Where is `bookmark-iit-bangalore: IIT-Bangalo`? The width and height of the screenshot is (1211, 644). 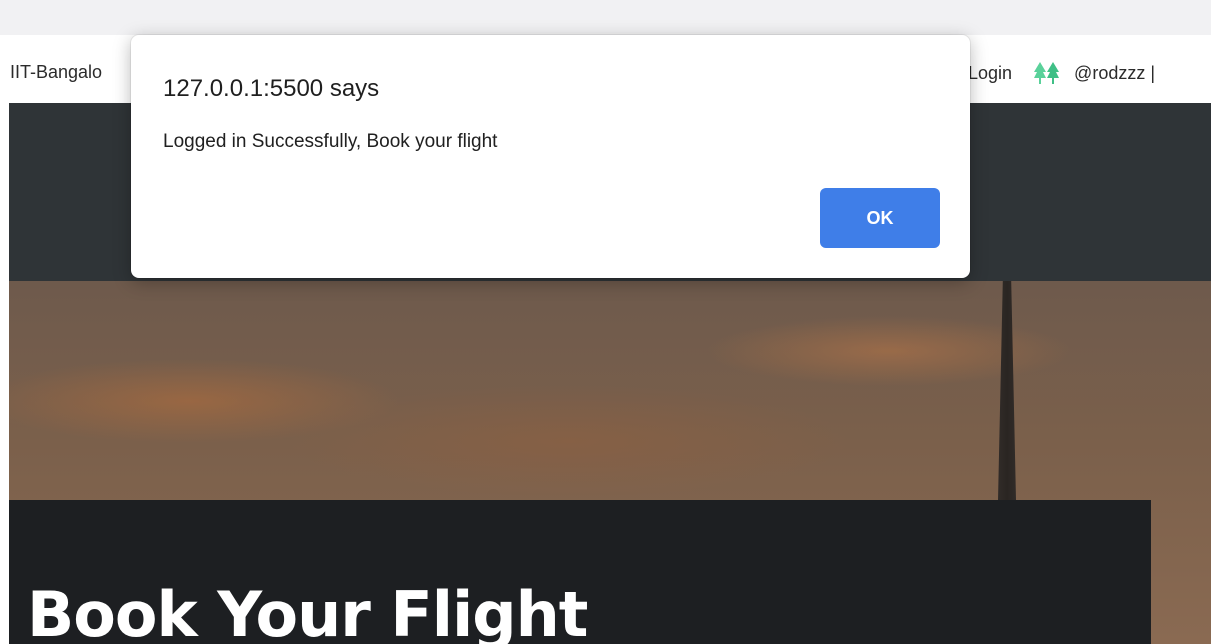 bookmark-iit-bangalore: IIT-Bangalo is located at coordinates (56, 72).